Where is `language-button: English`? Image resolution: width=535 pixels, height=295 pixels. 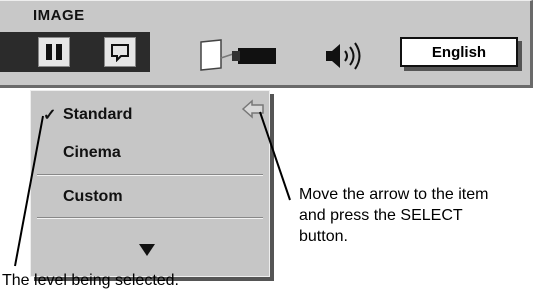
language-button: English is located at coordinates (459, 52).